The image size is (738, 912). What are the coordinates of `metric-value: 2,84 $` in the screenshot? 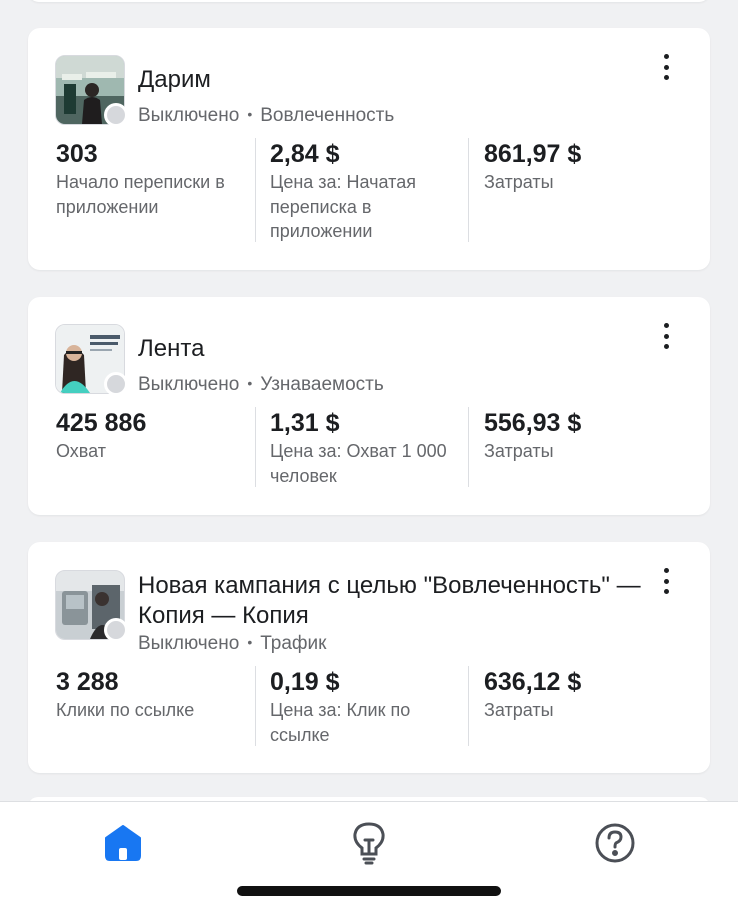 It's located at (305, 154).